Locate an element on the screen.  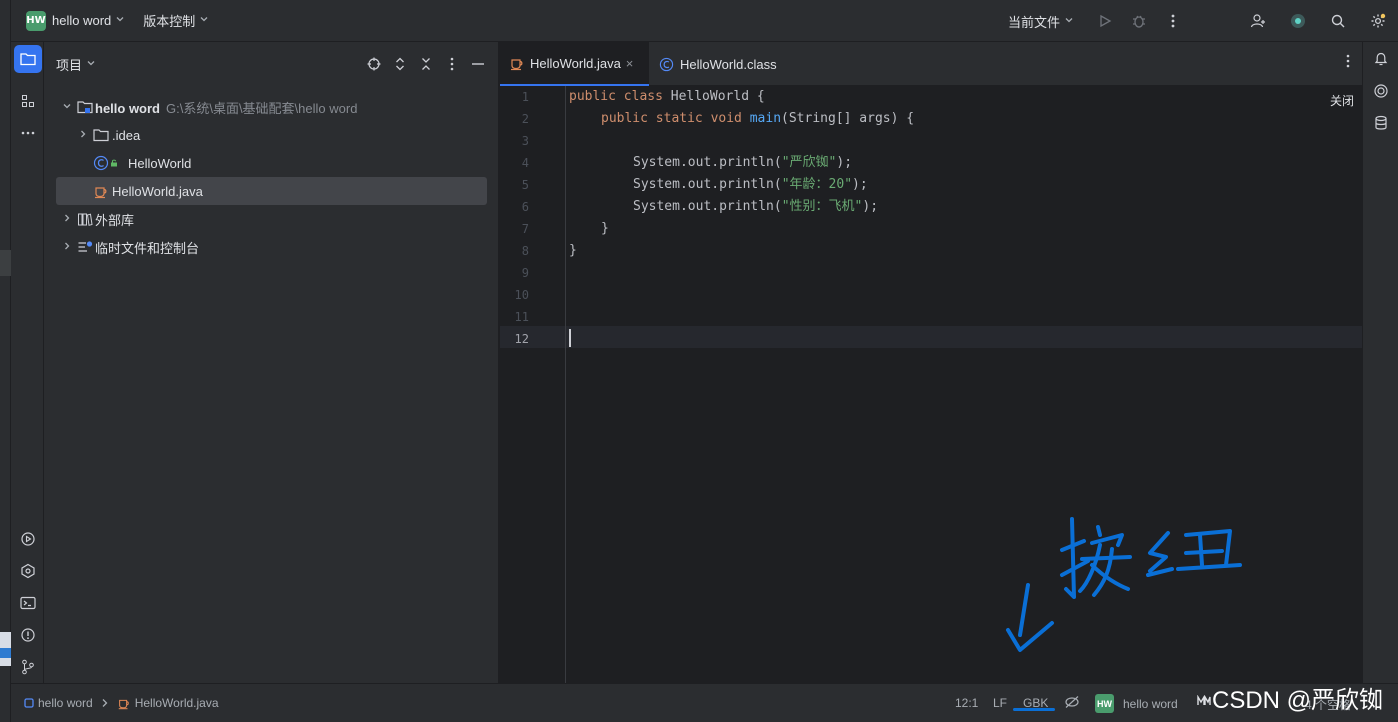
project-tool-folder-icon is located at coordinates (28, 59).